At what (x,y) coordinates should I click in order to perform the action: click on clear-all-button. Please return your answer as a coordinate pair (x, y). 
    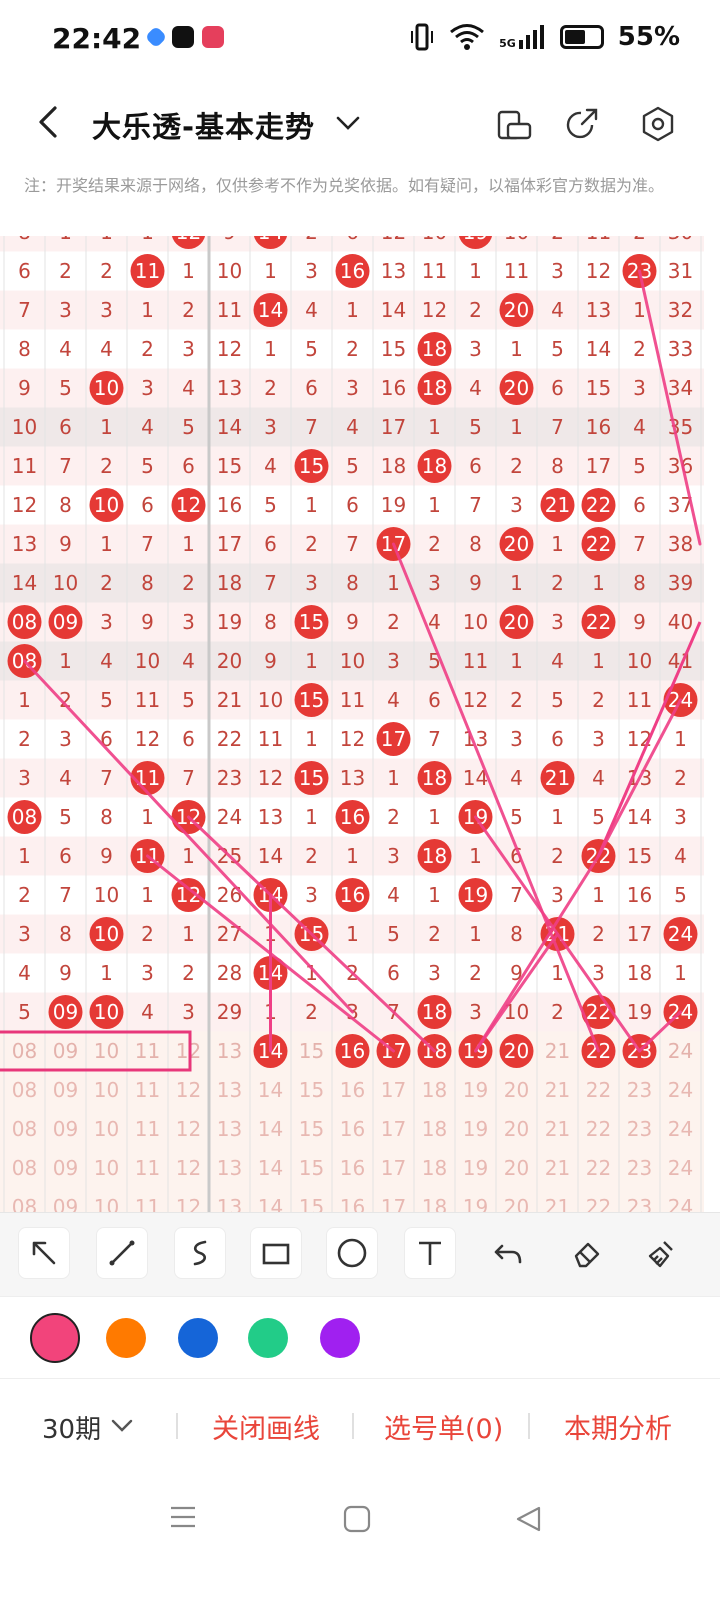
    Looking at the image, I should click on (662, 1253).